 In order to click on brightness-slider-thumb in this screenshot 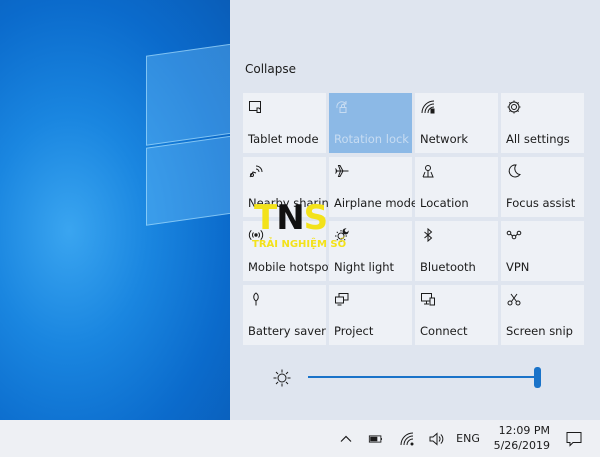, I will do `click(537, 377)`.